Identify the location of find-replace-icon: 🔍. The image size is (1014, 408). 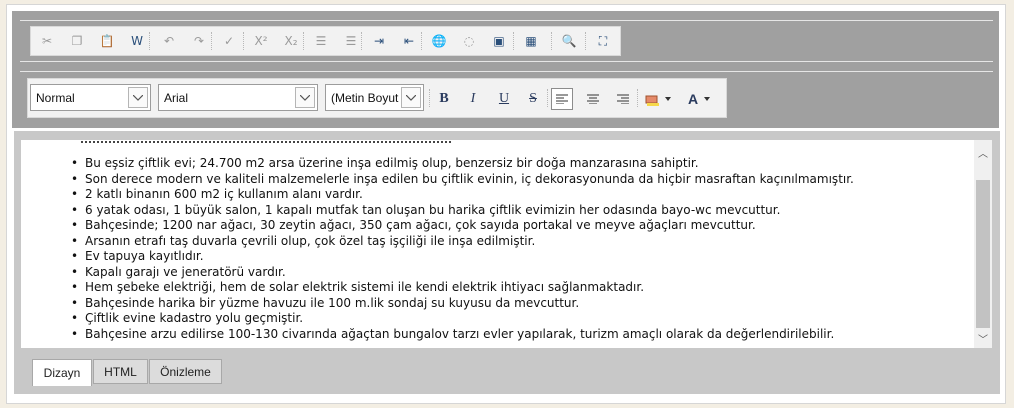
(569, 41).